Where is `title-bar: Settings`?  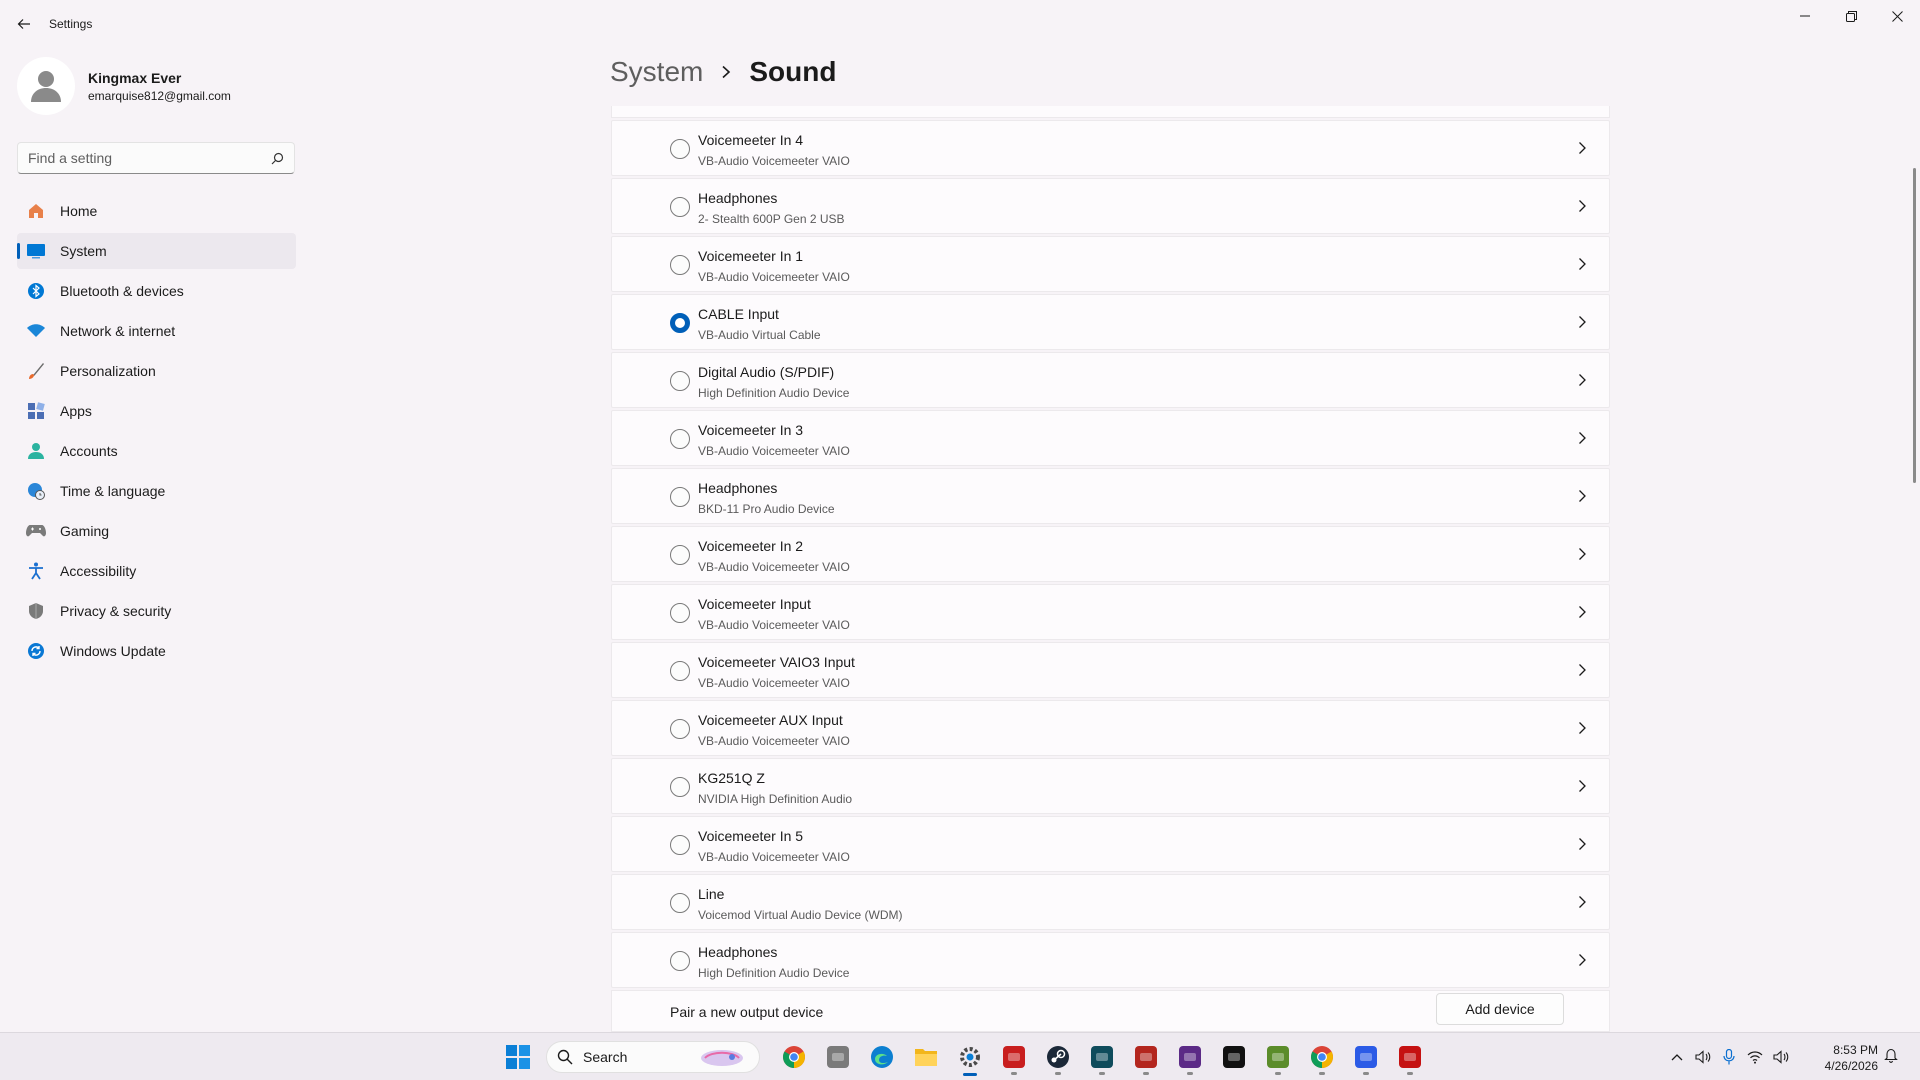 title-bar: Settings is located at coordinates (960, 24).